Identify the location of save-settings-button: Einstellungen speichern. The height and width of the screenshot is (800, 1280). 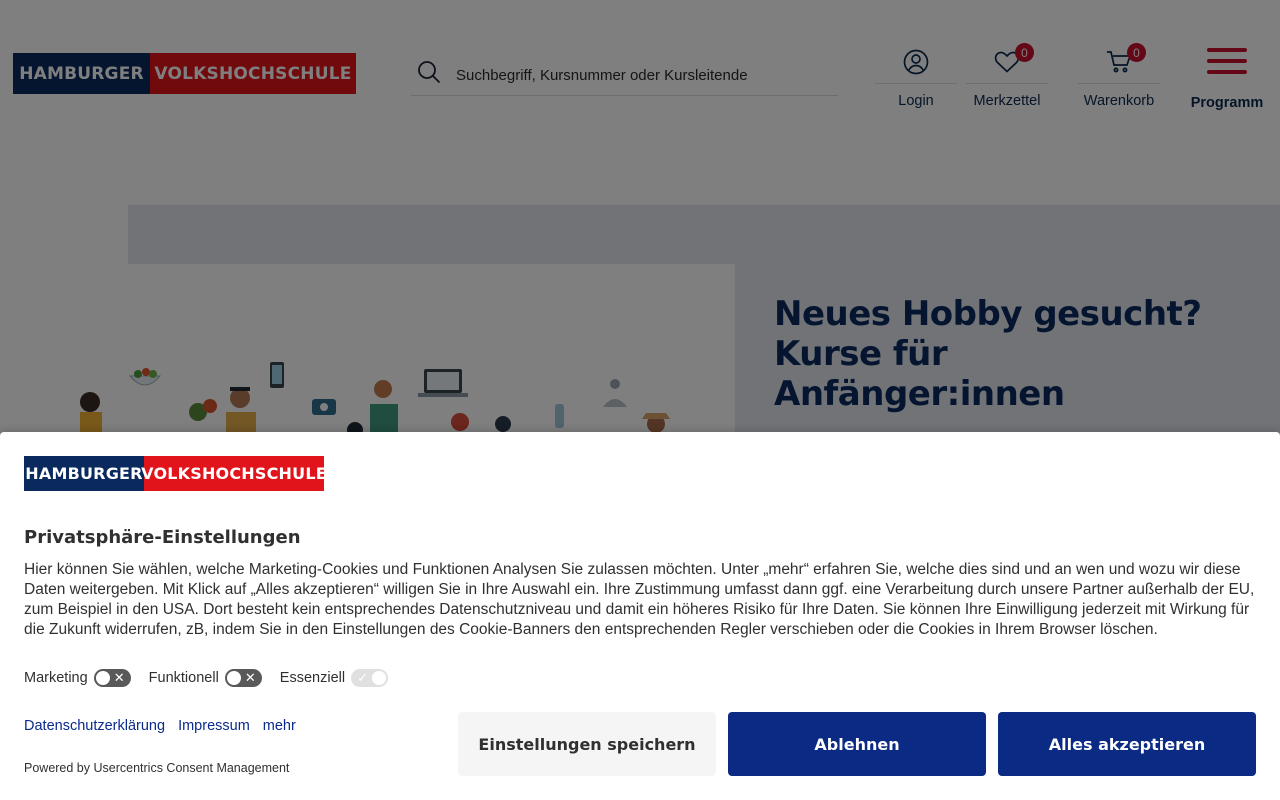
(587, 744).